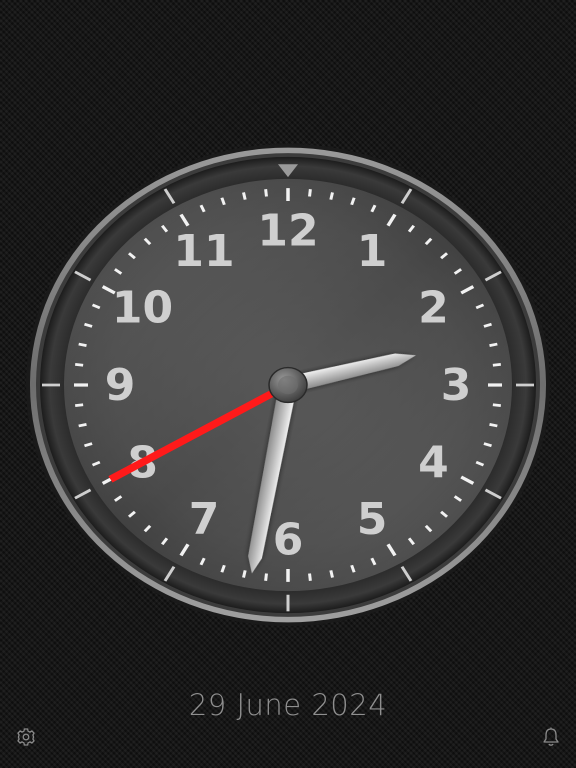 The height and width of the screenshot is (768, 576). What do you see at coordinates (288, 540) in the screenshot?
I see `numeral-6: 6` at bounding box center [288, 540].